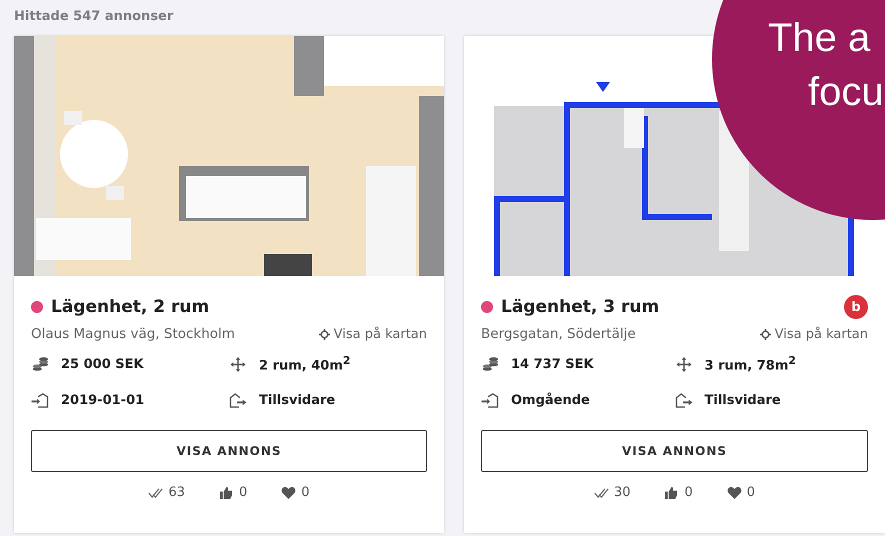 The height and width of the screenshot is (536, 885). I want to click on view-count: 30, so click(622, 492).